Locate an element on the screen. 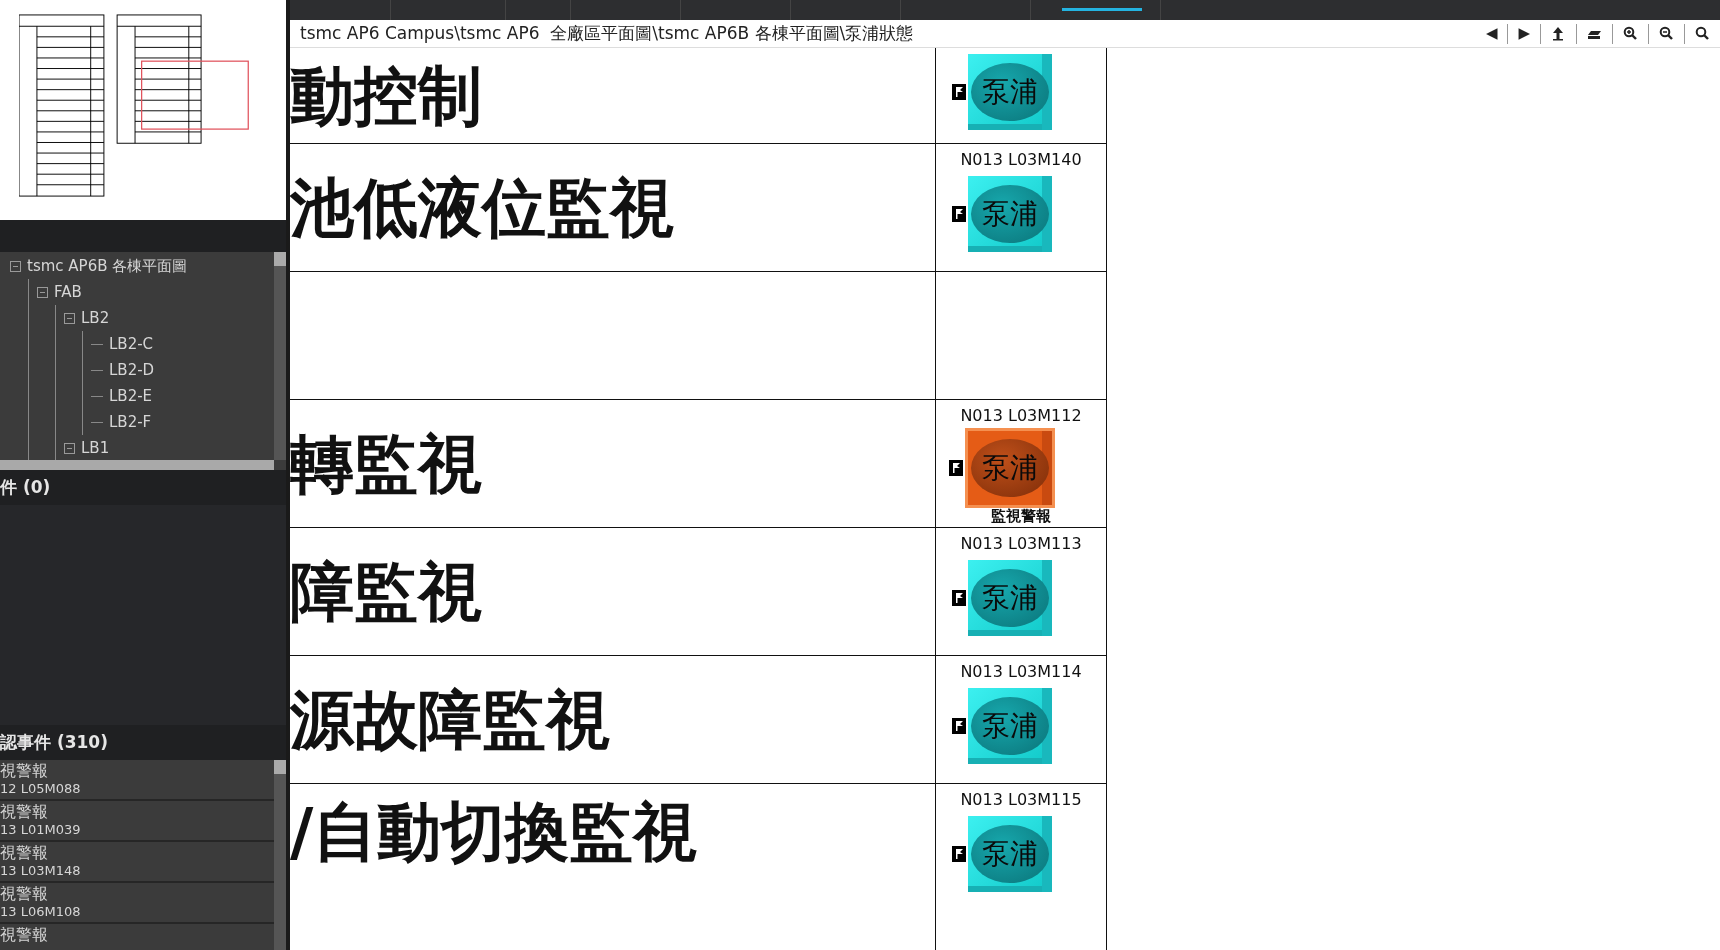  point-label: 源故障監視 is located at coordinates (450, 720).